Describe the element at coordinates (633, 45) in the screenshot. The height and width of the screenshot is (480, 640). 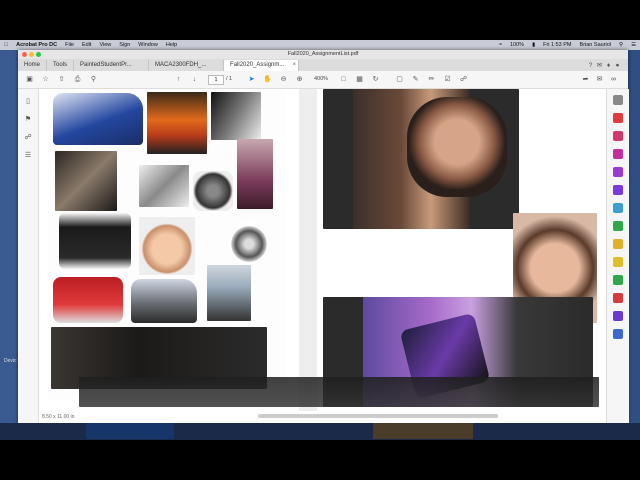
I see `control-center-icon: ☰` at that location.